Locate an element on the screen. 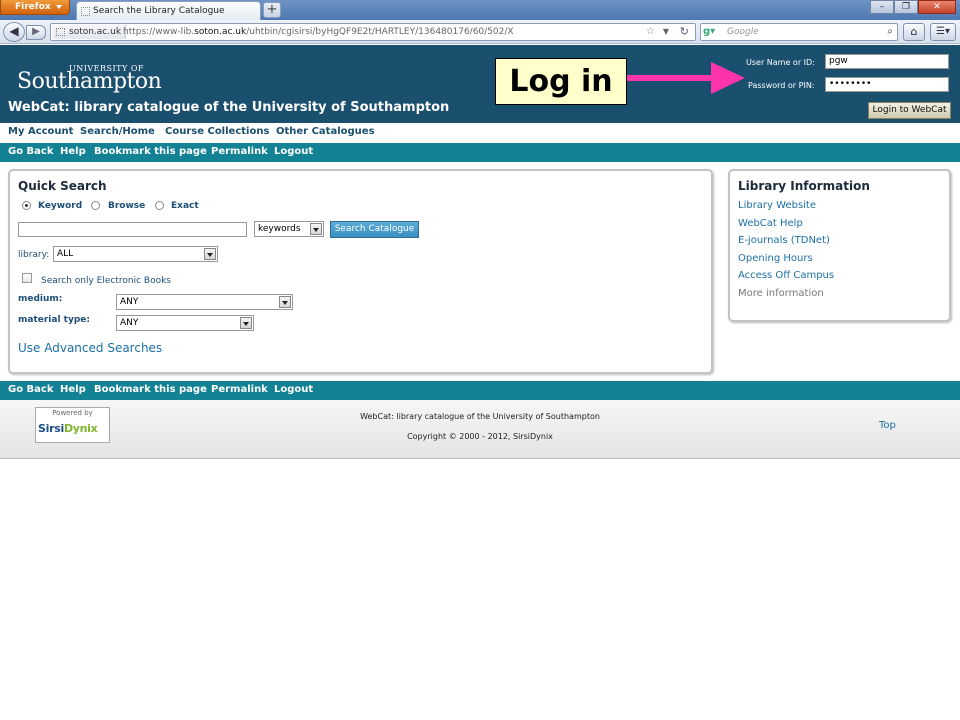  back-to-top-link: Top is located at coordinates (887, 425).